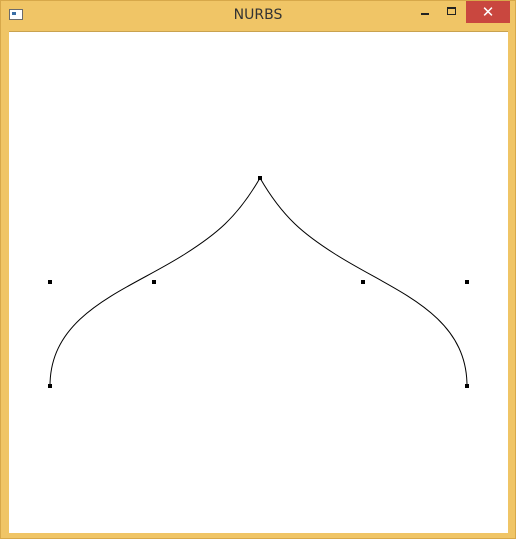  I want to click on close-button: ✕, so click(488, 12).